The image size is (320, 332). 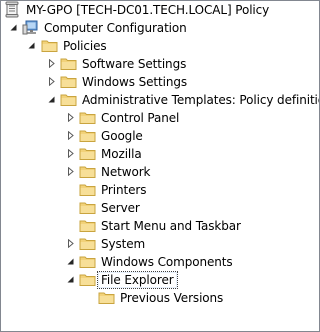 I want to click on gpo-scroll-icon, so click(x=12, y=9).